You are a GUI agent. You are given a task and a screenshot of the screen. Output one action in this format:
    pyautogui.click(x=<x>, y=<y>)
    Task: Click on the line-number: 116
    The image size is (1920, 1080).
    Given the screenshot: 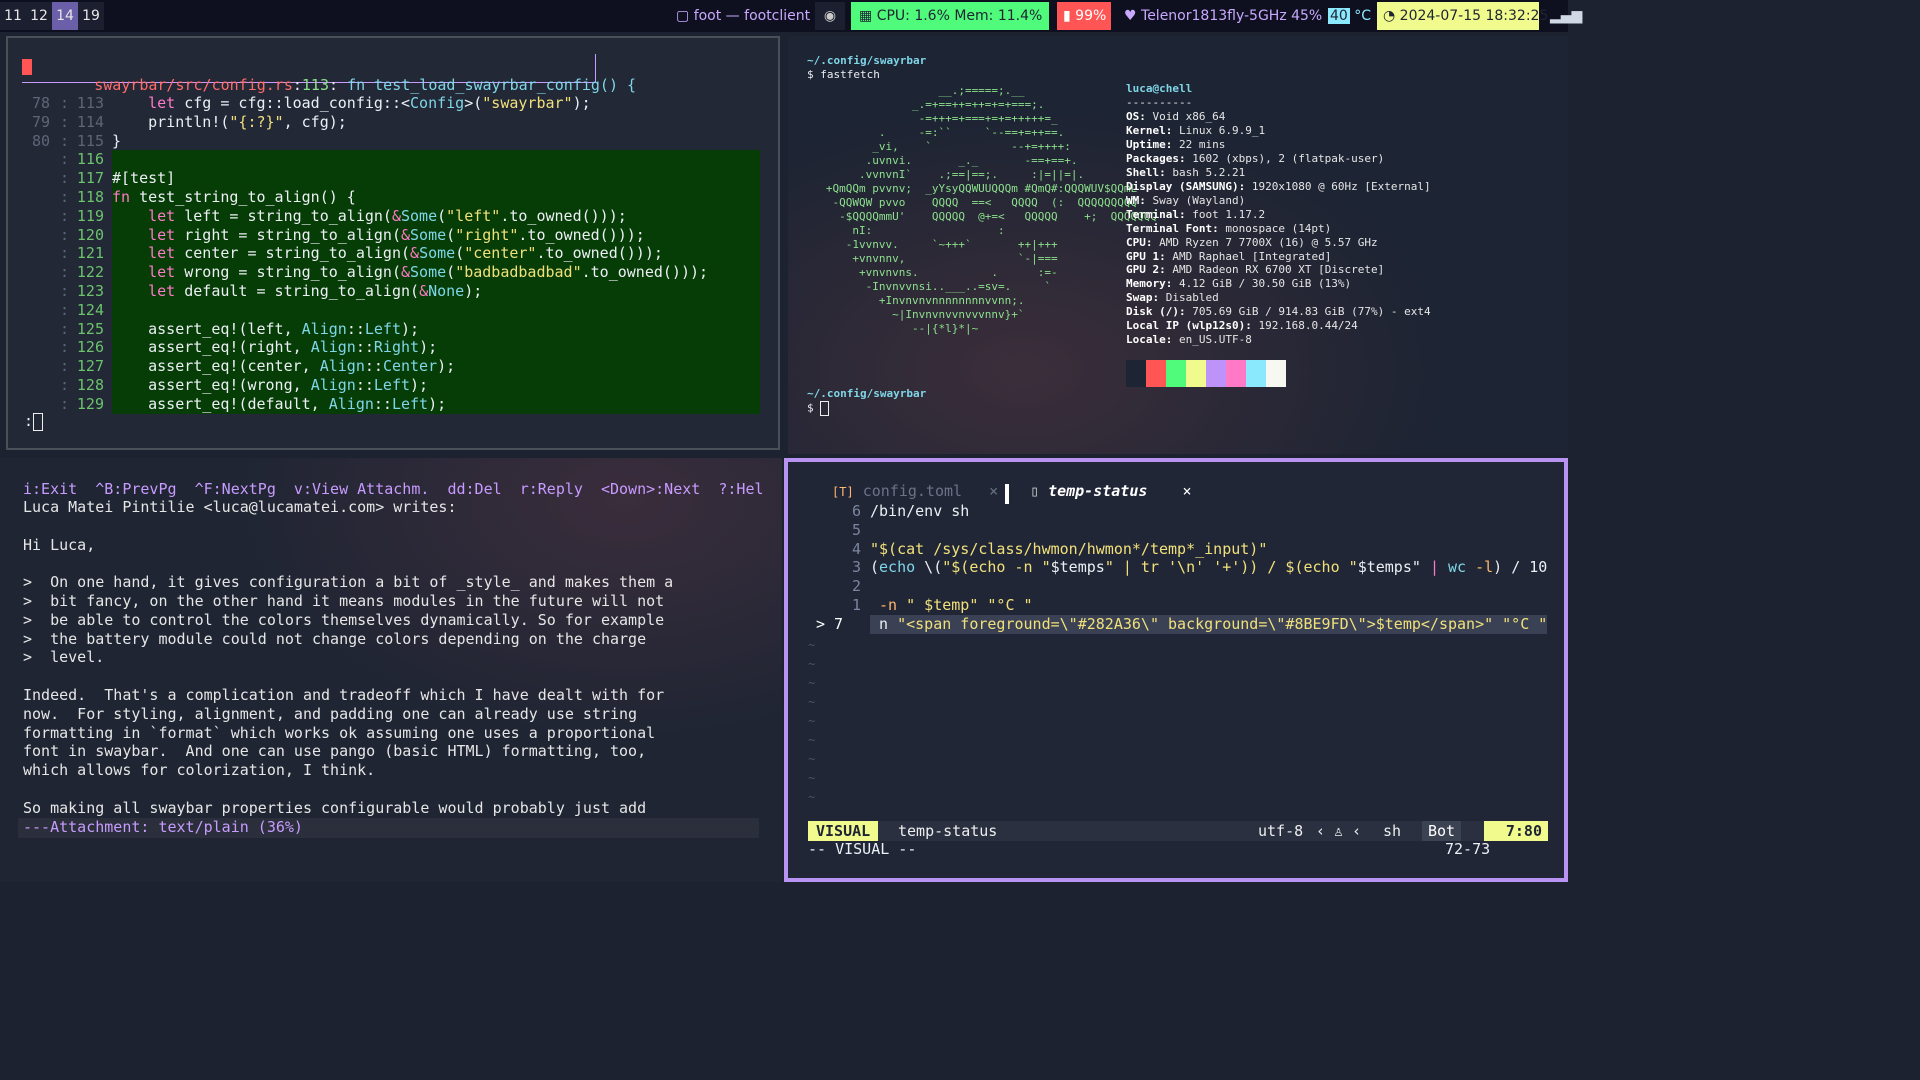 What is the action you would take?
    pyautogui.click(x=90, y=159)
    